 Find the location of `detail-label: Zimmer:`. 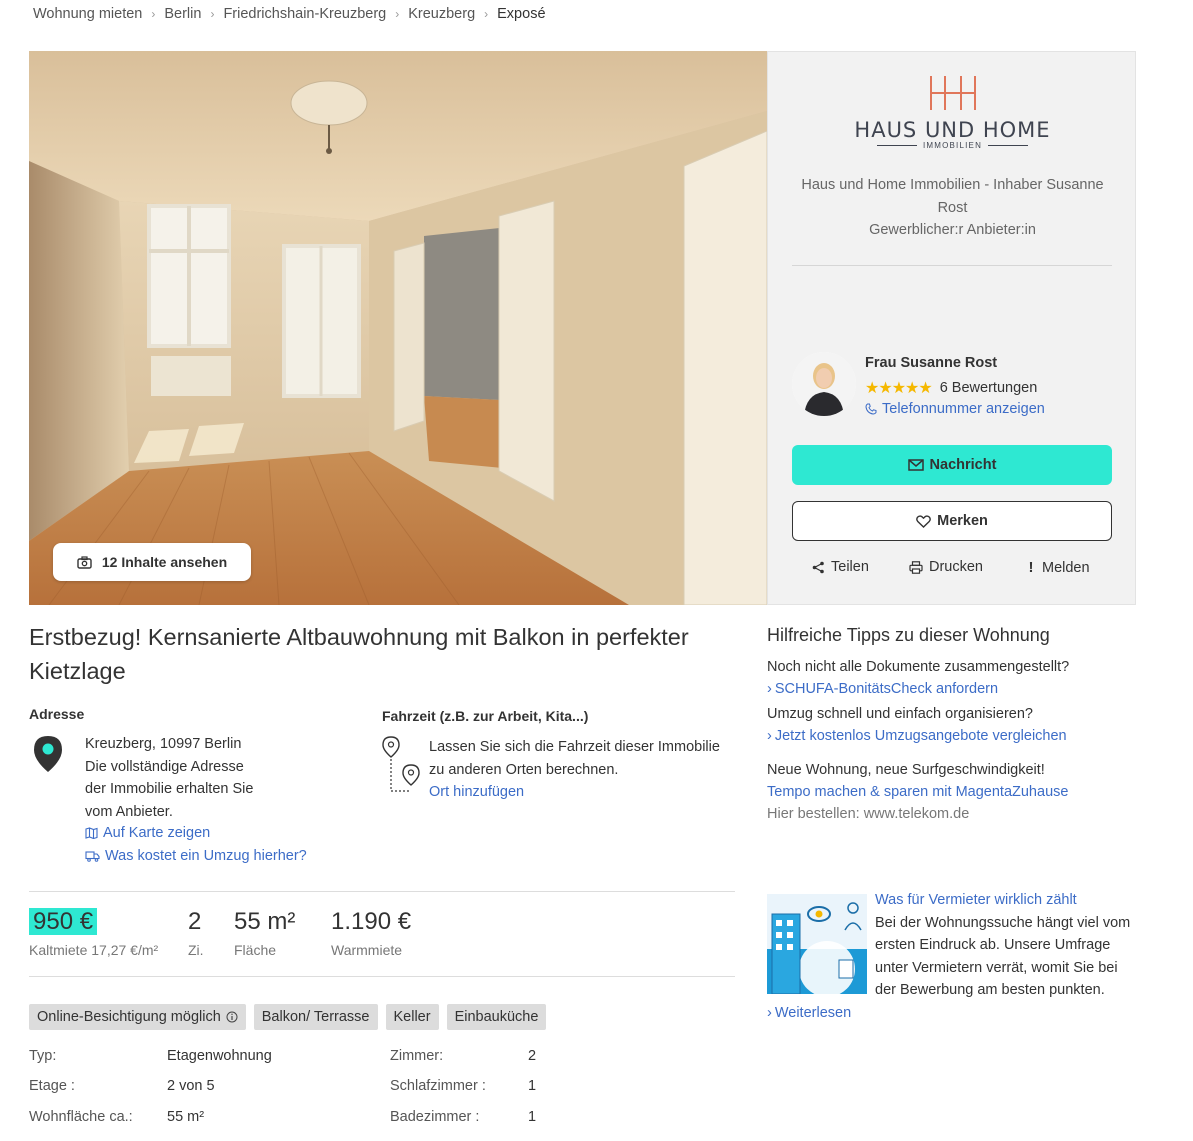

detail-label: Zimmer: is located at coordinates (417, 1056).